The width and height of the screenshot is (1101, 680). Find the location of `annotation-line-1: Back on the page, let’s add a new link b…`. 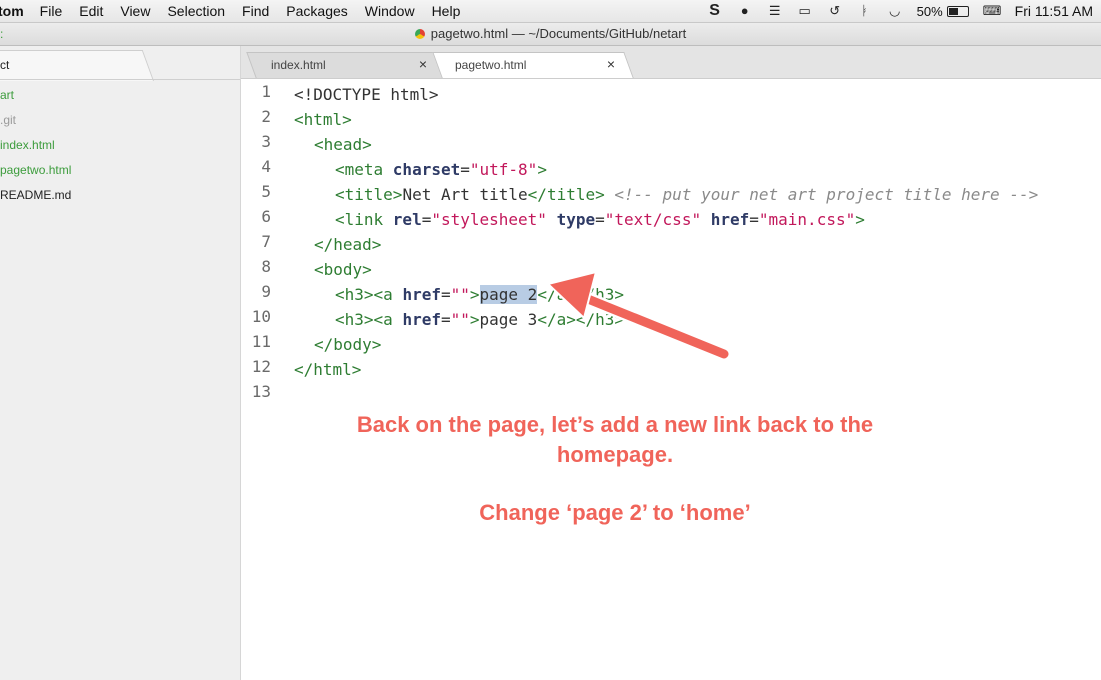

annotation-line-1: Back on the page, let’s add a new link b… is located at coordinates (615, 424).